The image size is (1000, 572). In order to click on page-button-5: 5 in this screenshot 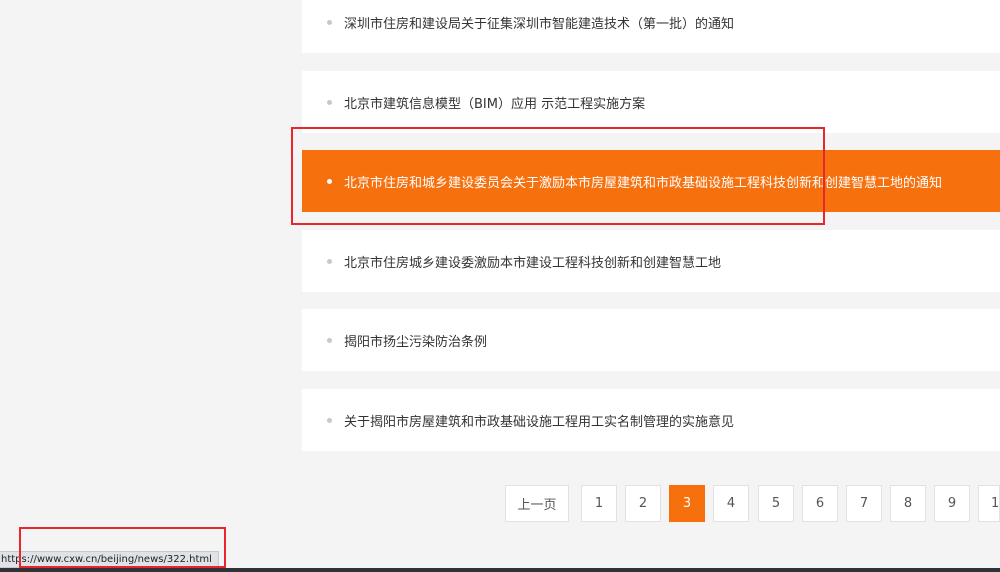, I will do `click(776, 503)`.